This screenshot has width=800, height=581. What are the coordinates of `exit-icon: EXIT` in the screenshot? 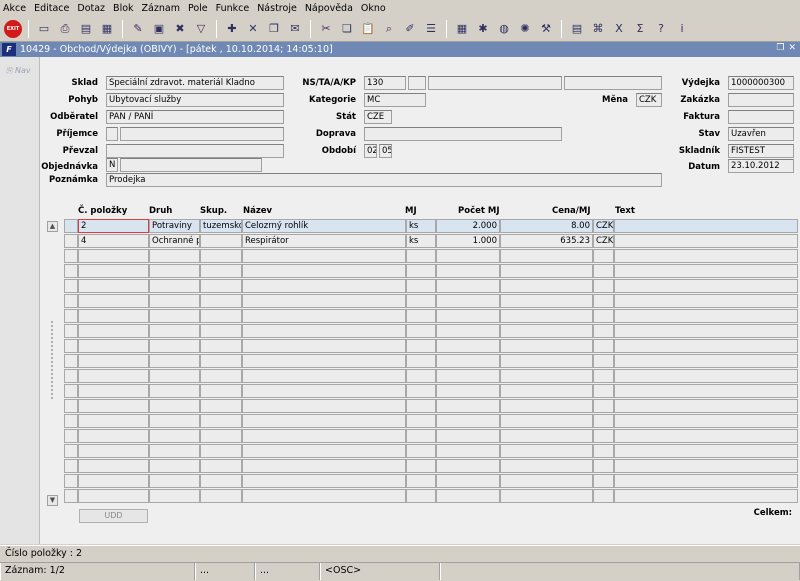 It's located at (13, 28).